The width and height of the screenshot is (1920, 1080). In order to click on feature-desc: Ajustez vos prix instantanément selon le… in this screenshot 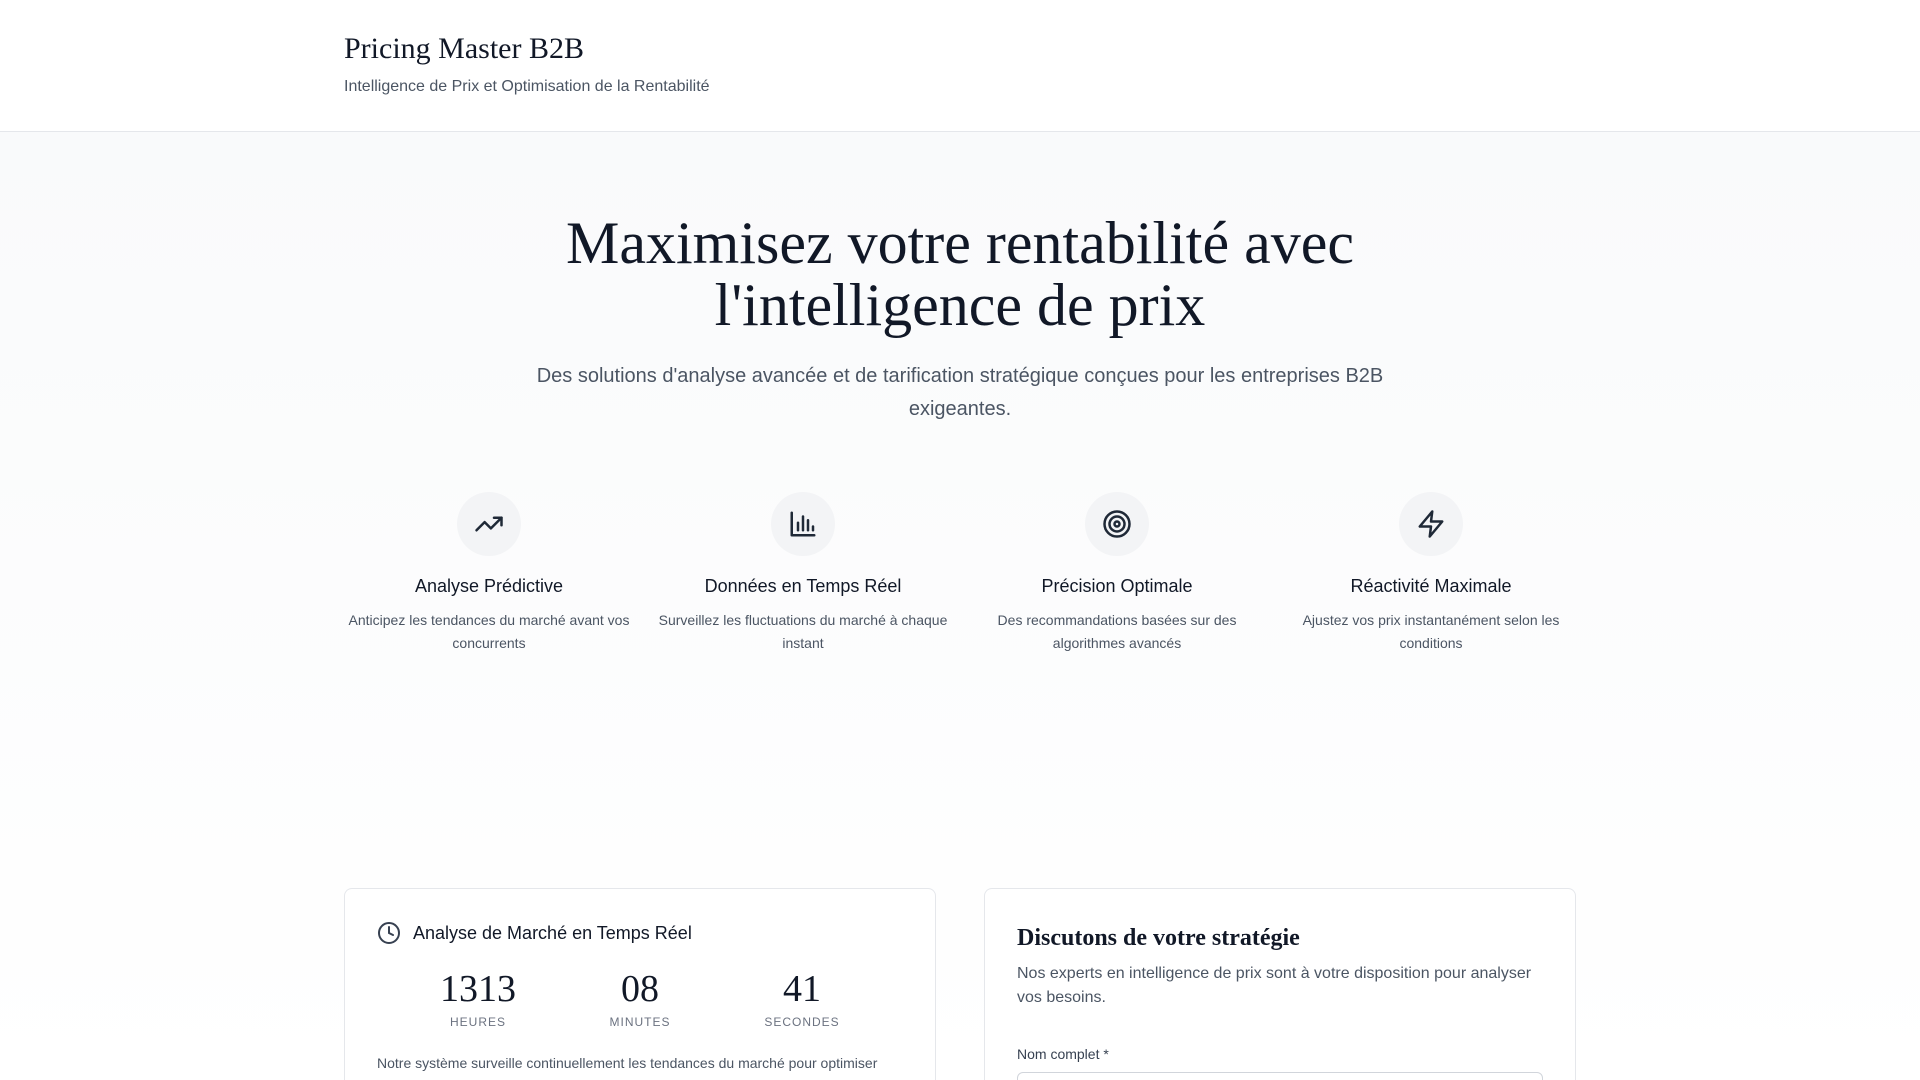, I will do `click(1431, 631)`.